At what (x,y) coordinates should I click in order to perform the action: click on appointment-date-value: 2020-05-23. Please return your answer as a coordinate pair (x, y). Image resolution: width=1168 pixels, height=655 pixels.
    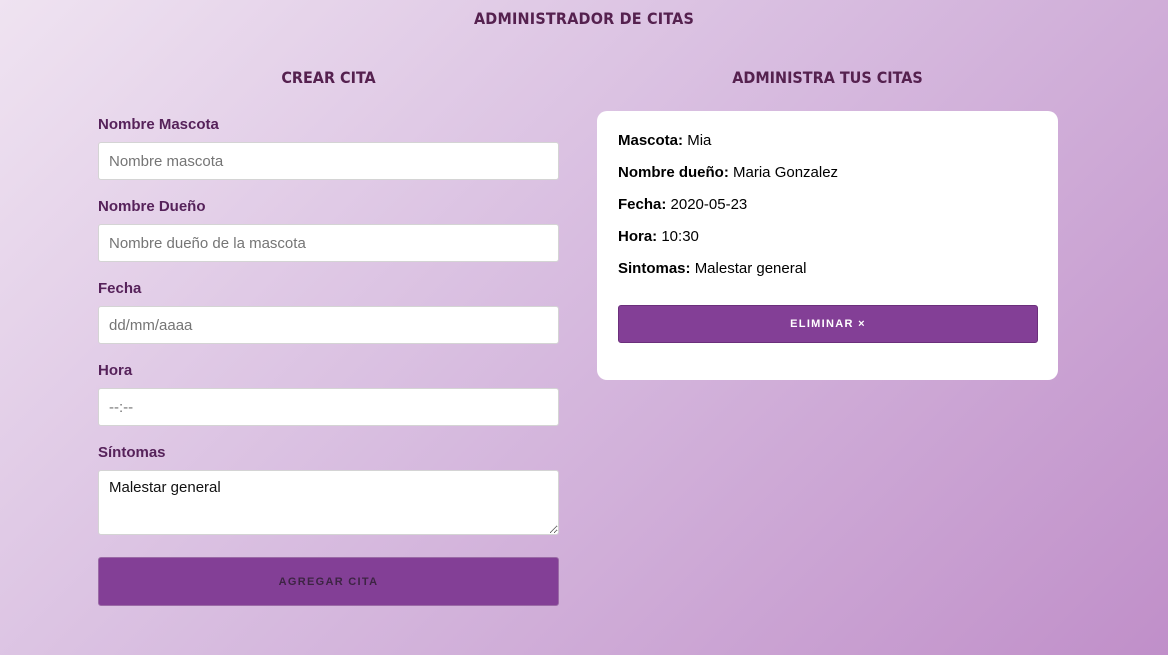
    Looking at the image, I should click on (709, 204).